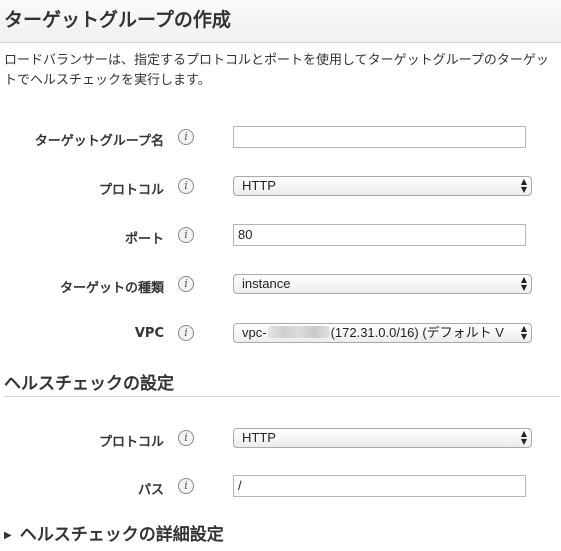 Image resolution: width=561 pixels, height=551 pixels. I want to click on health-check-path-input: /, so click(379, 486).